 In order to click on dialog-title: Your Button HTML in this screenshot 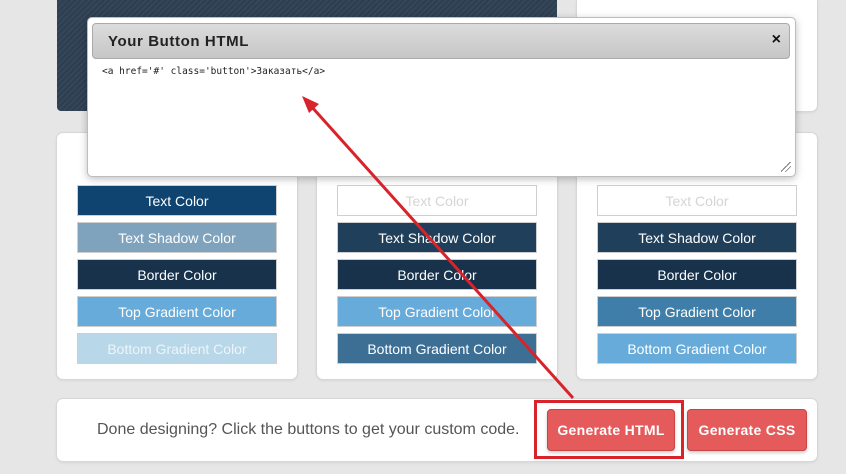, I will do `click(178, 41)`.